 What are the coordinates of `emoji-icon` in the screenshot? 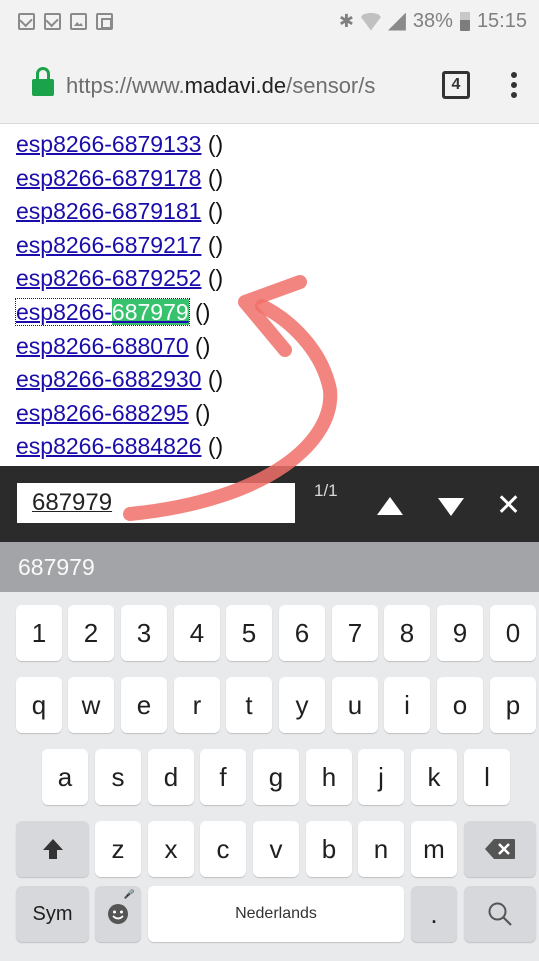 It's located at (118, 914).